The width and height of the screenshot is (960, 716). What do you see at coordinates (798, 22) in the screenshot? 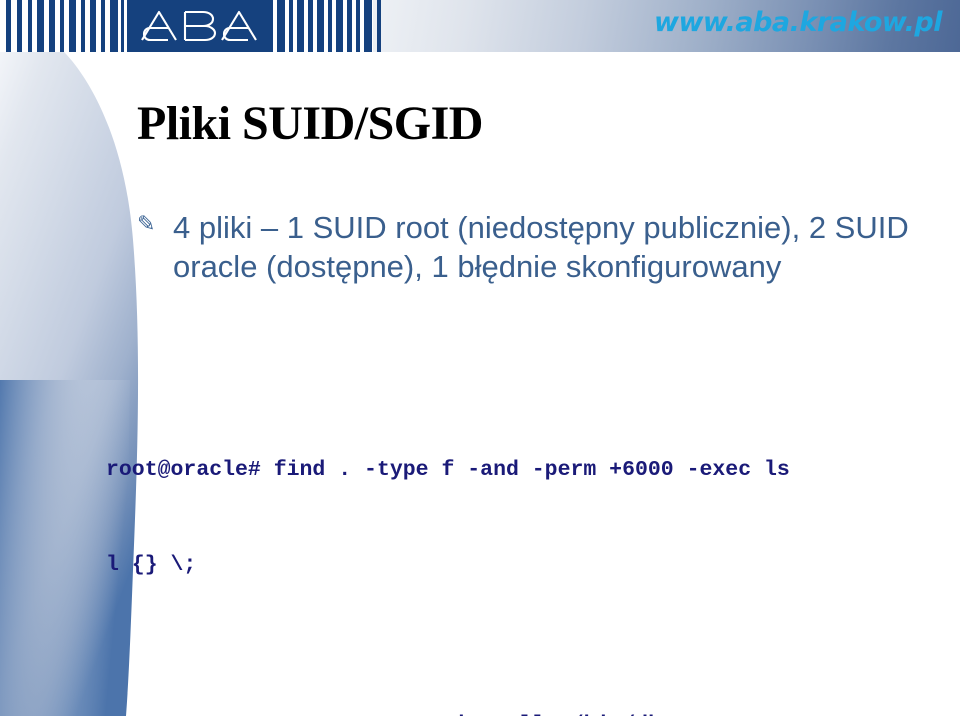
I see `website-url: www.aba.krakow.pl` at bounding box center [798, 22].